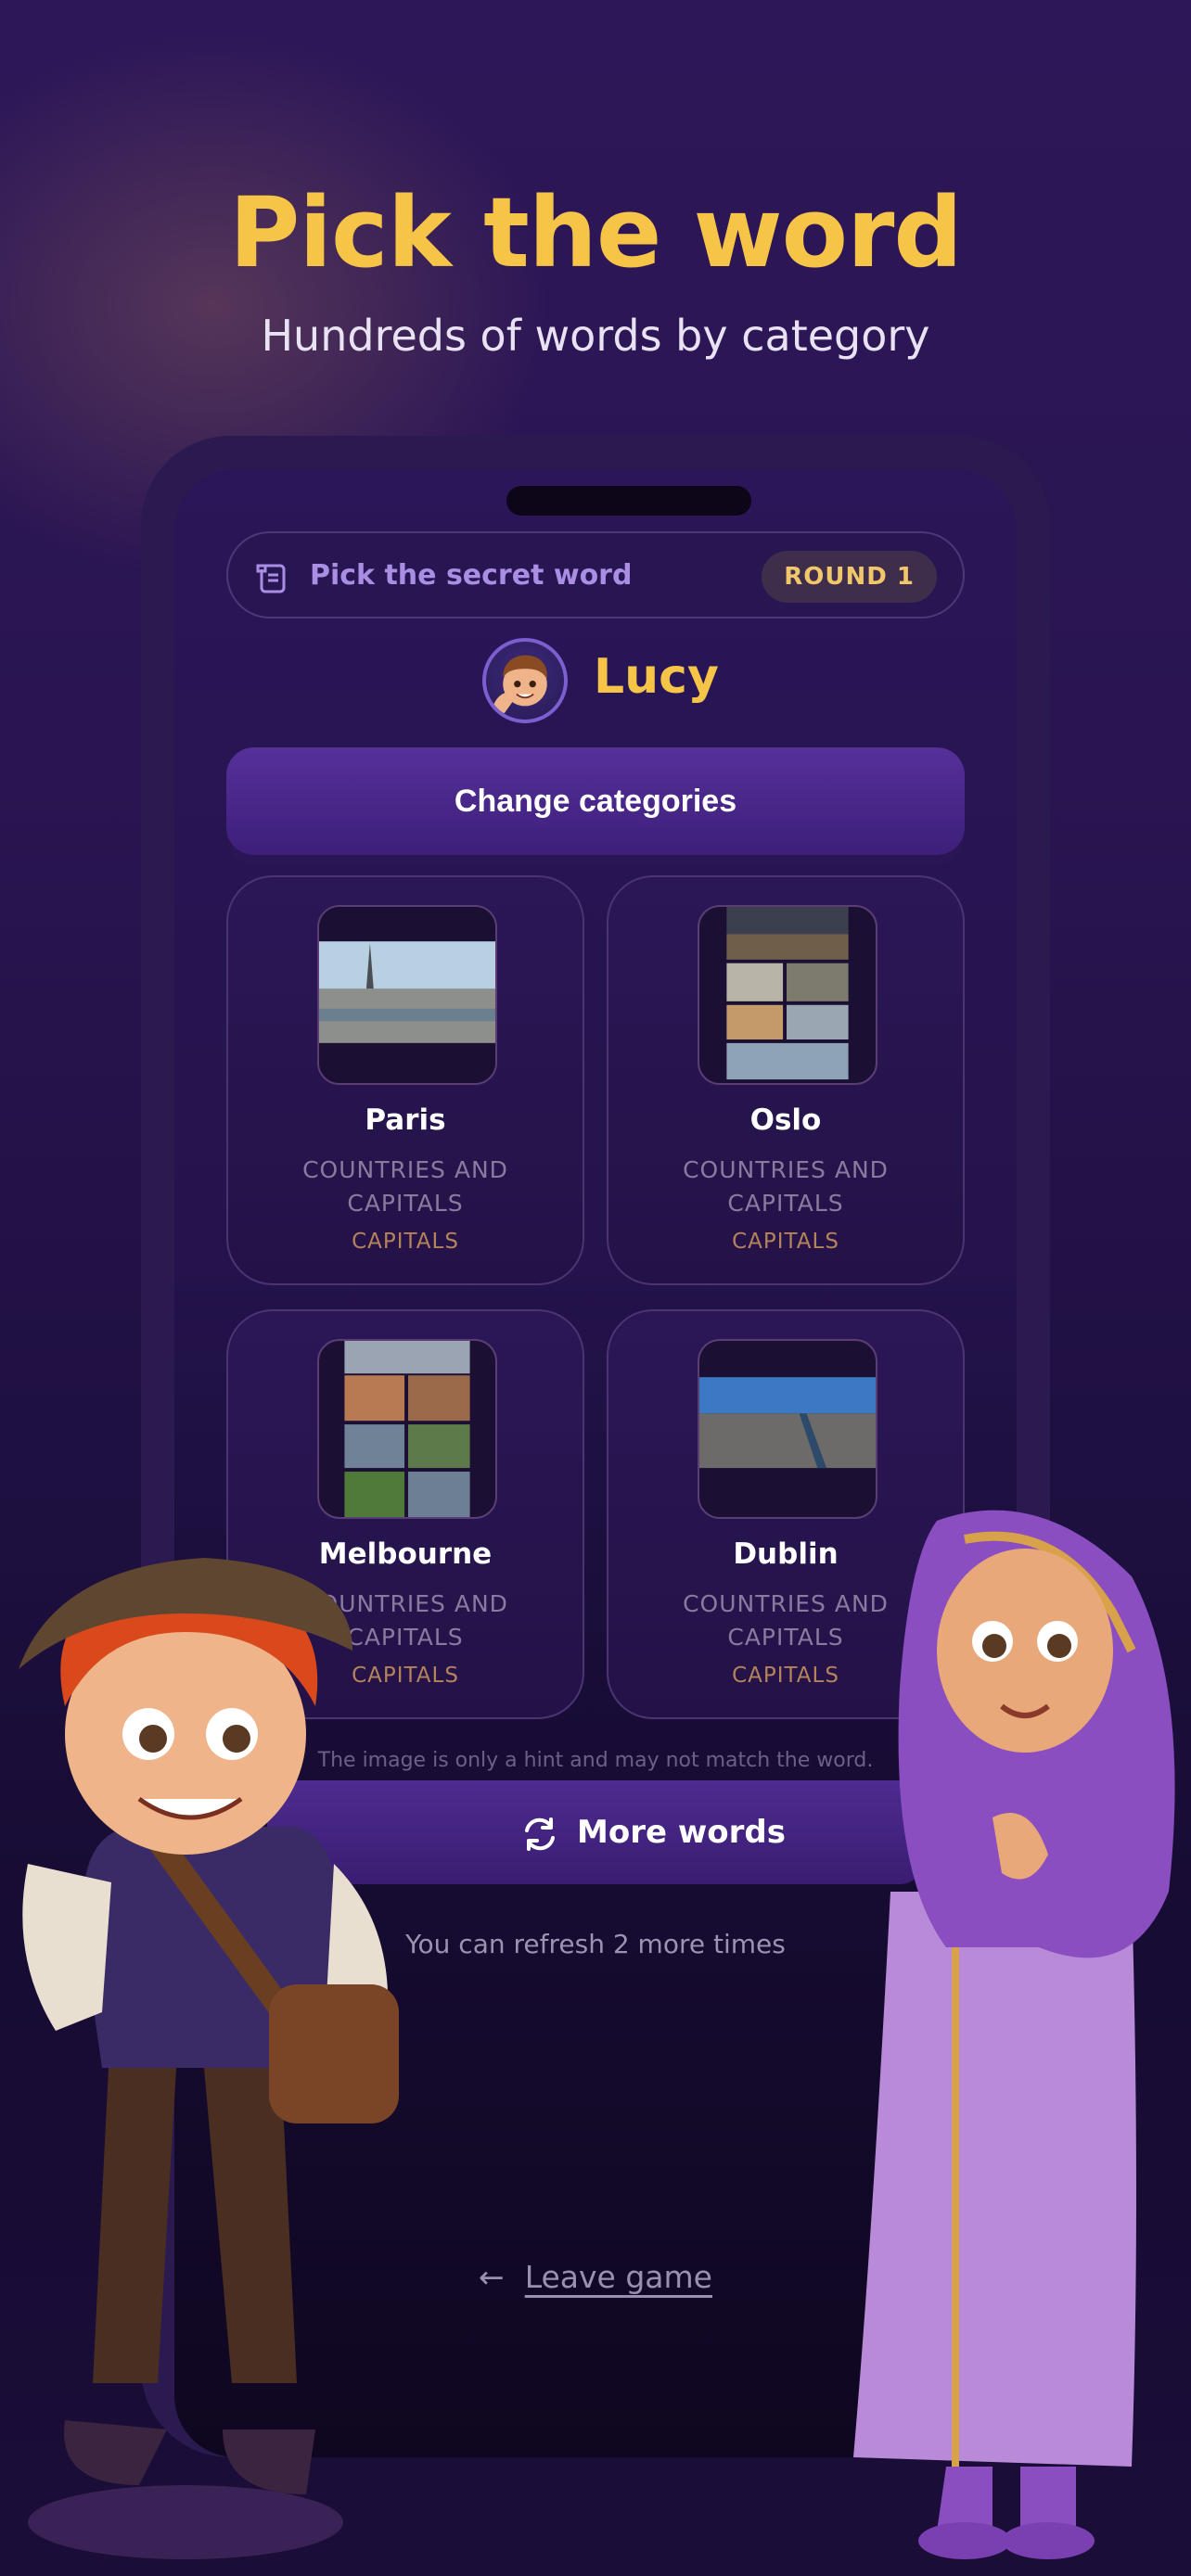 Image resolution: width=1191 pixels, height=2576 pixels. I want to click on word-card-paris: Paris COUNTRIES AND CAPITALS CAPITALS, so click(405, 1080).